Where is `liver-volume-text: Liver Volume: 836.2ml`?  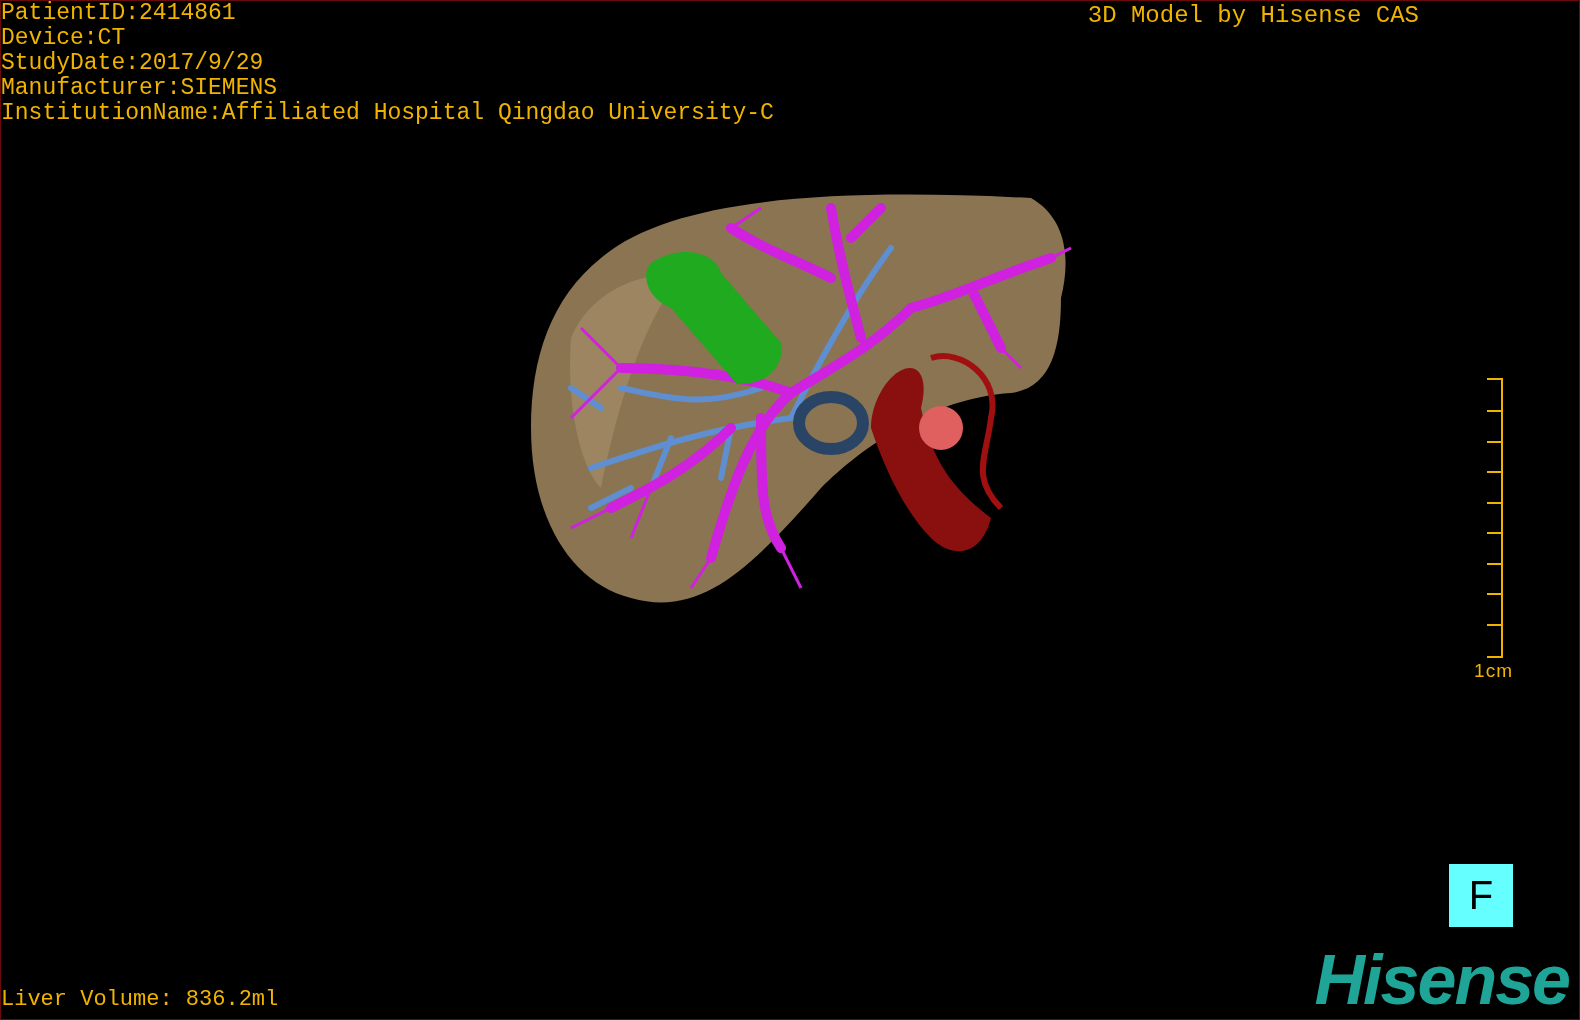 liver-volume-text: Liver Volume: 836.2ml is located at coordinates (140, 1000).